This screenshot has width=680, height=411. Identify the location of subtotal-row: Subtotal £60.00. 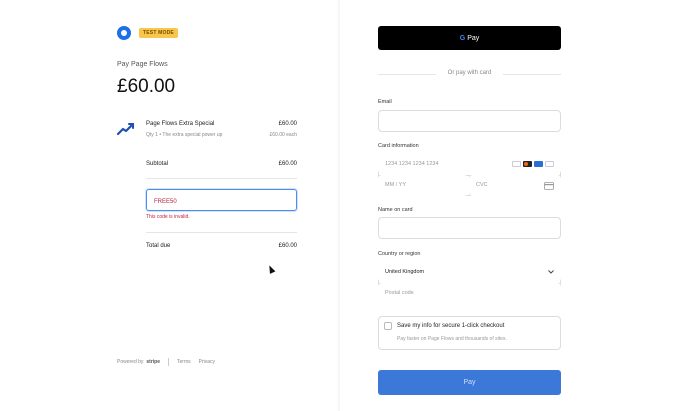
(221, 166).